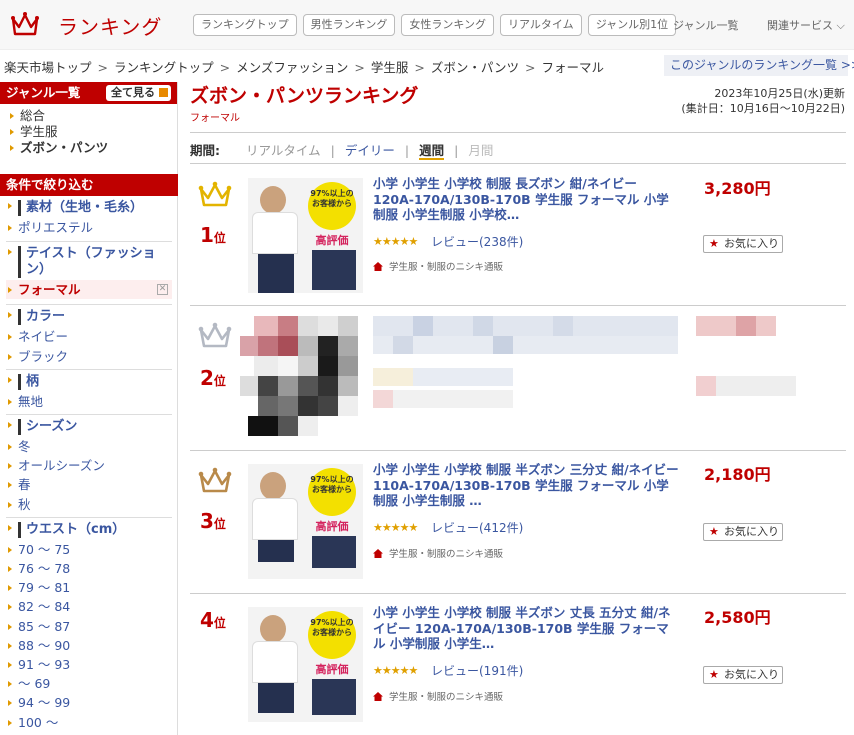 Image resolution: width=854 pixels, height=735 pixels. What do you see at coordinates (370, 150) in the screenshot?
I see `period-daily: デイリー` at bounding box center [370, 150].